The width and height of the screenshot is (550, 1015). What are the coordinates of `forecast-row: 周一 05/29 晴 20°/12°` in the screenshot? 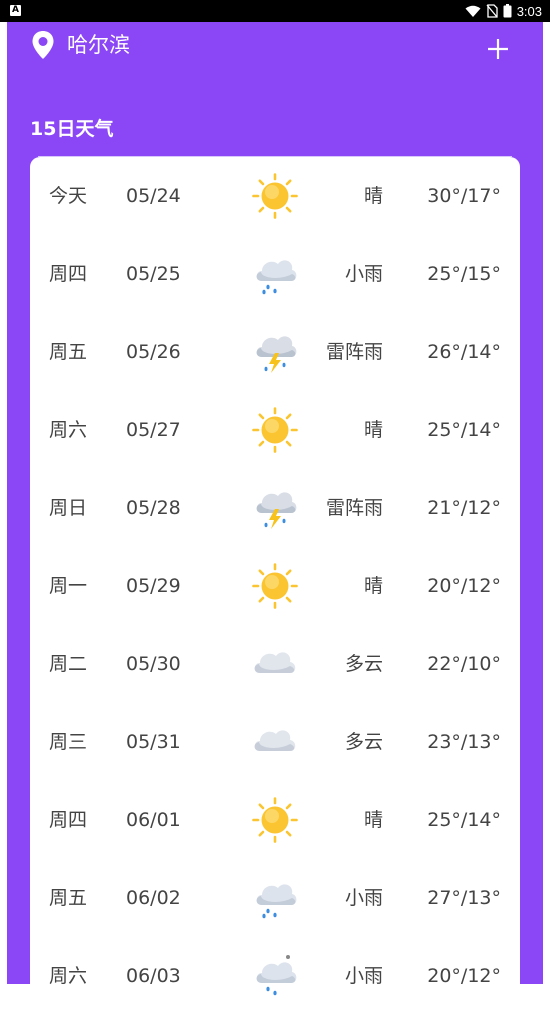 It's located at (275, 586).